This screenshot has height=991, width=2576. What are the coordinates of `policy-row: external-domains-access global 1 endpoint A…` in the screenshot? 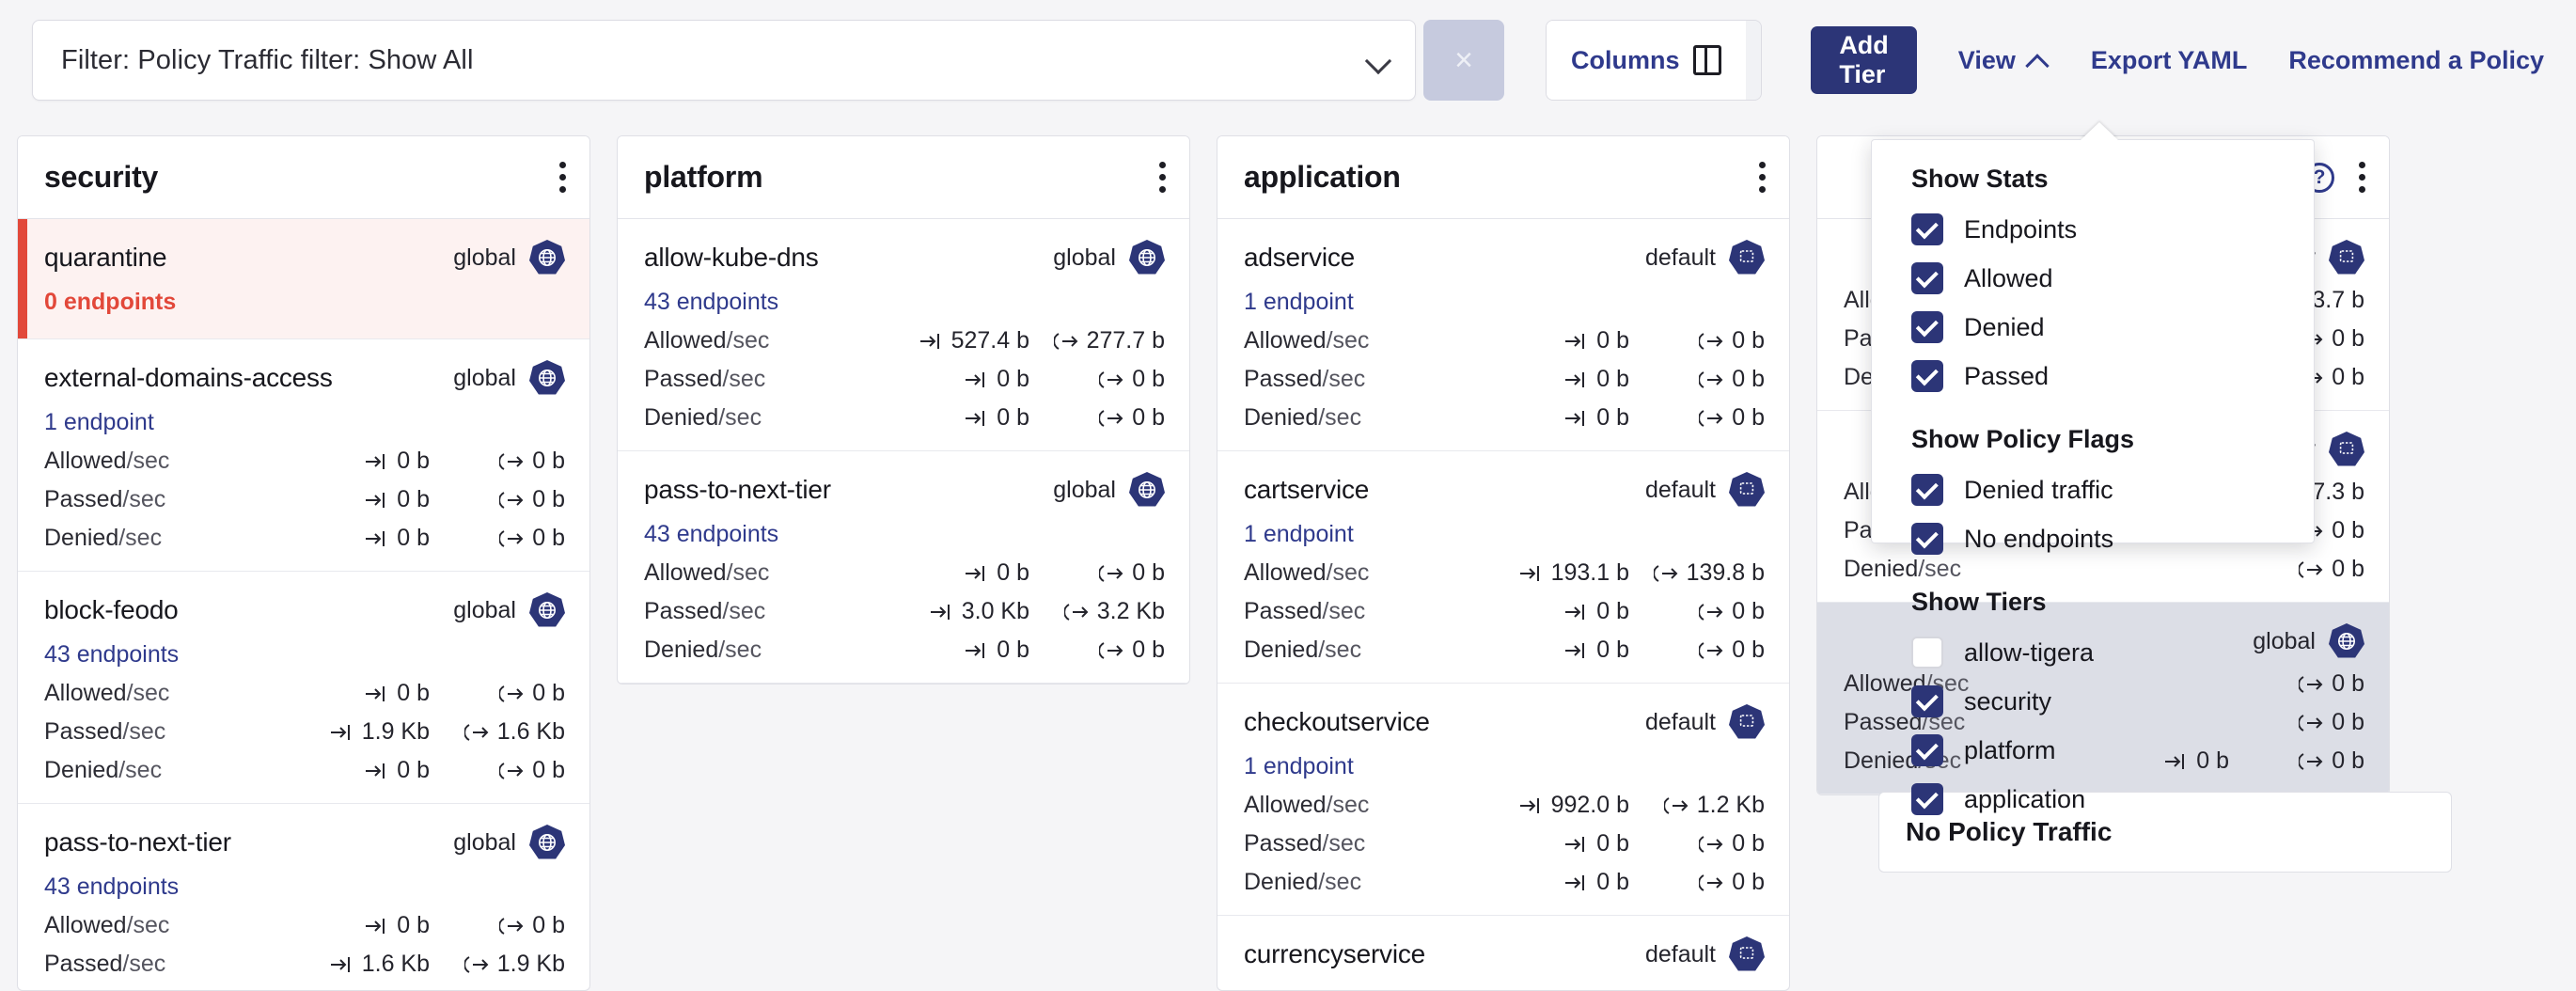 It's located at (303, 455).